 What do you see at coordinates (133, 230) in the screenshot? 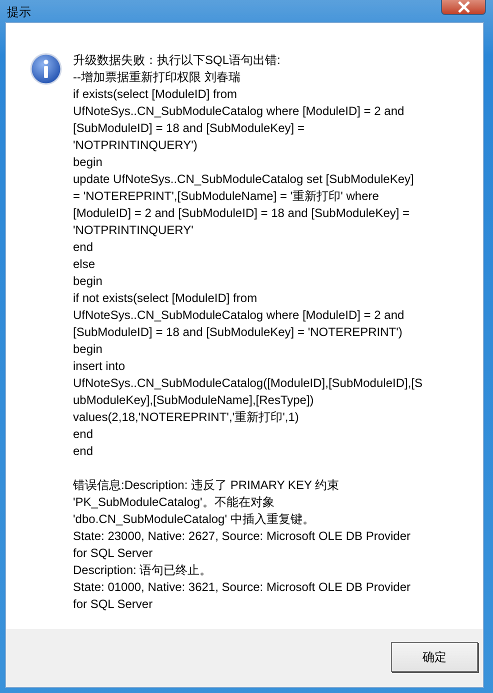
I see `message-line: 'NOTPRINTINQUERY'` at bounding box center [133, 230].